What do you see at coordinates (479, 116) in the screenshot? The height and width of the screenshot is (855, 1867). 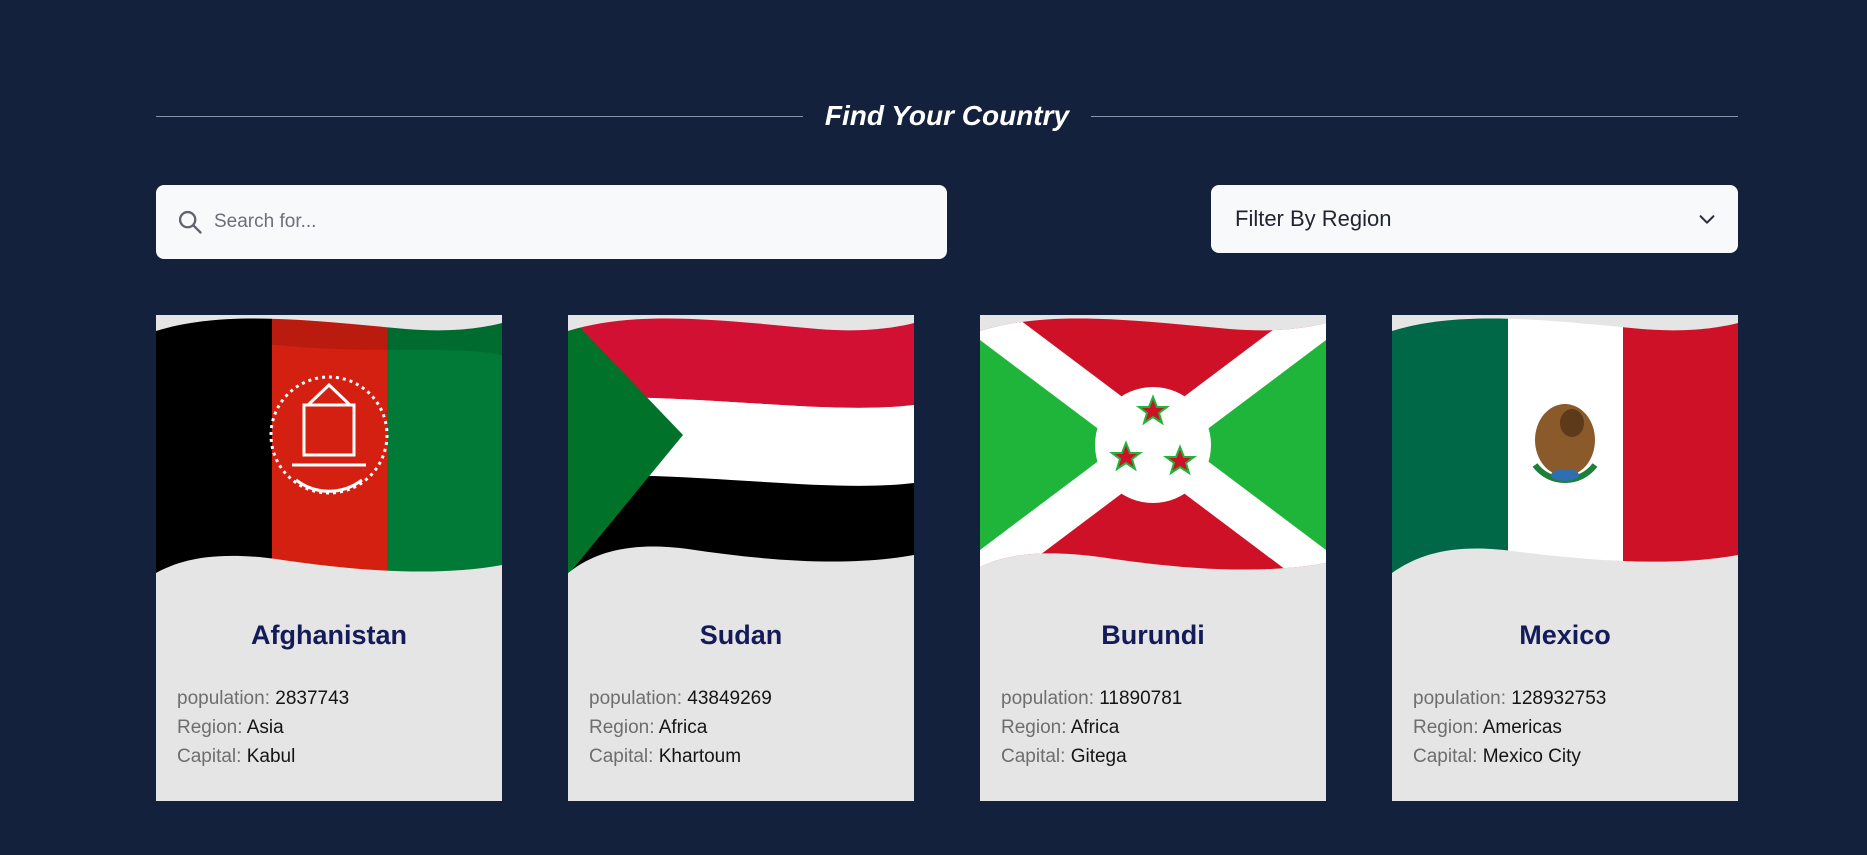 I see `divider-left` at bounding box center [479, 116].